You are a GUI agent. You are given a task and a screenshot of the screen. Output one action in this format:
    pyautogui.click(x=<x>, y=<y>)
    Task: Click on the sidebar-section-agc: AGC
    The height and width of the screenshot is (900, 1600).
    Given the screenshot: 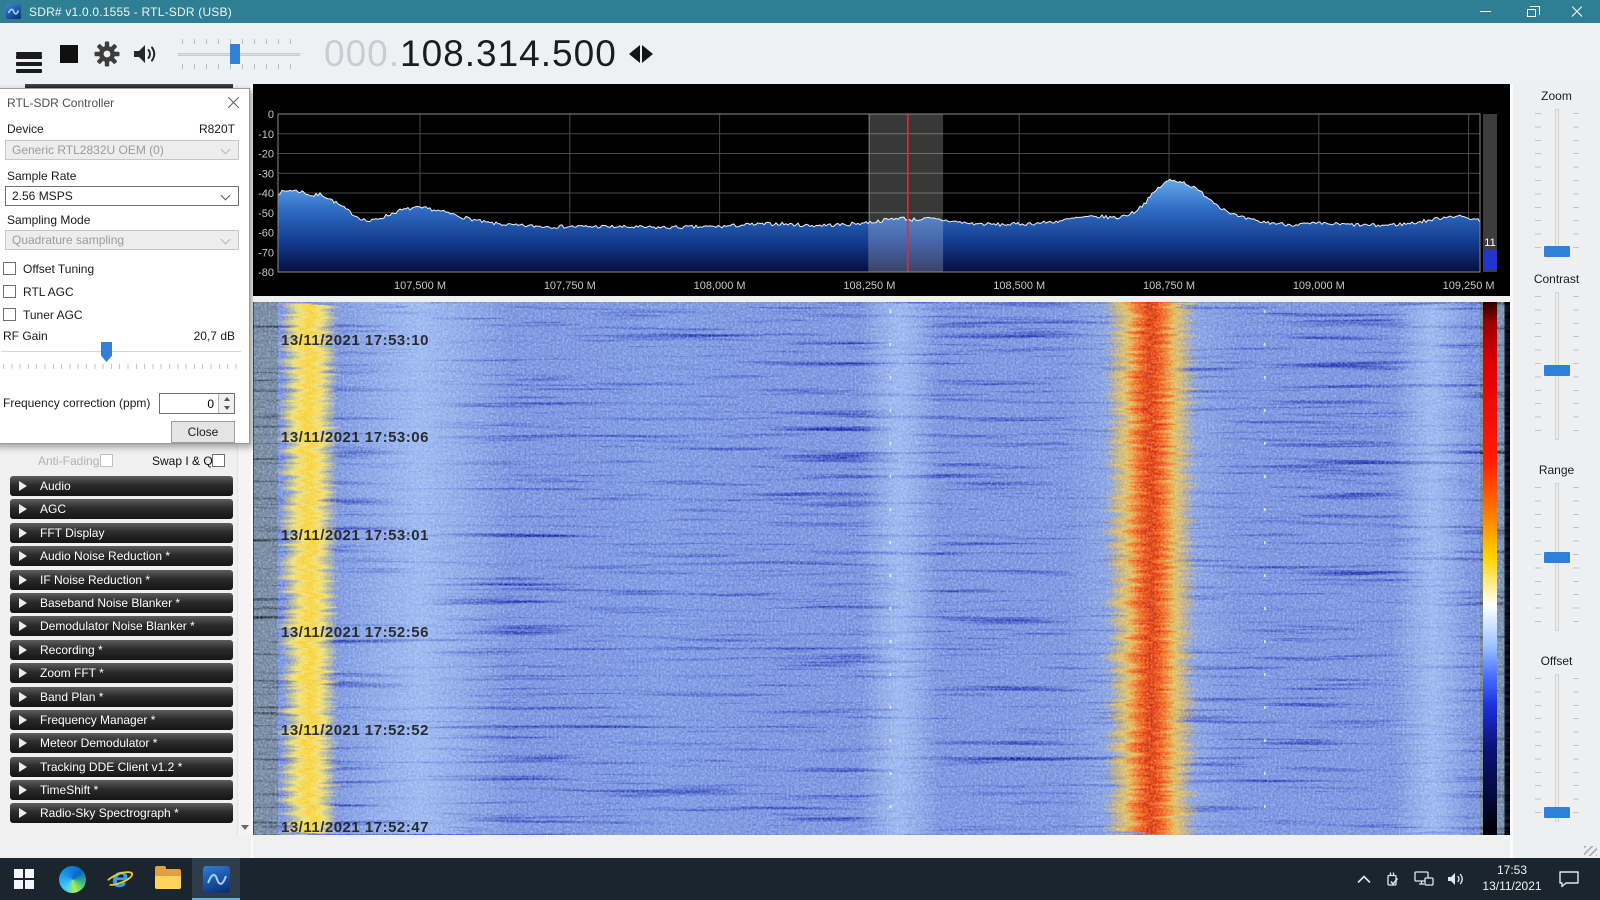 What is the action you would take?
    pyautogui.click(x=121, y=509)
    